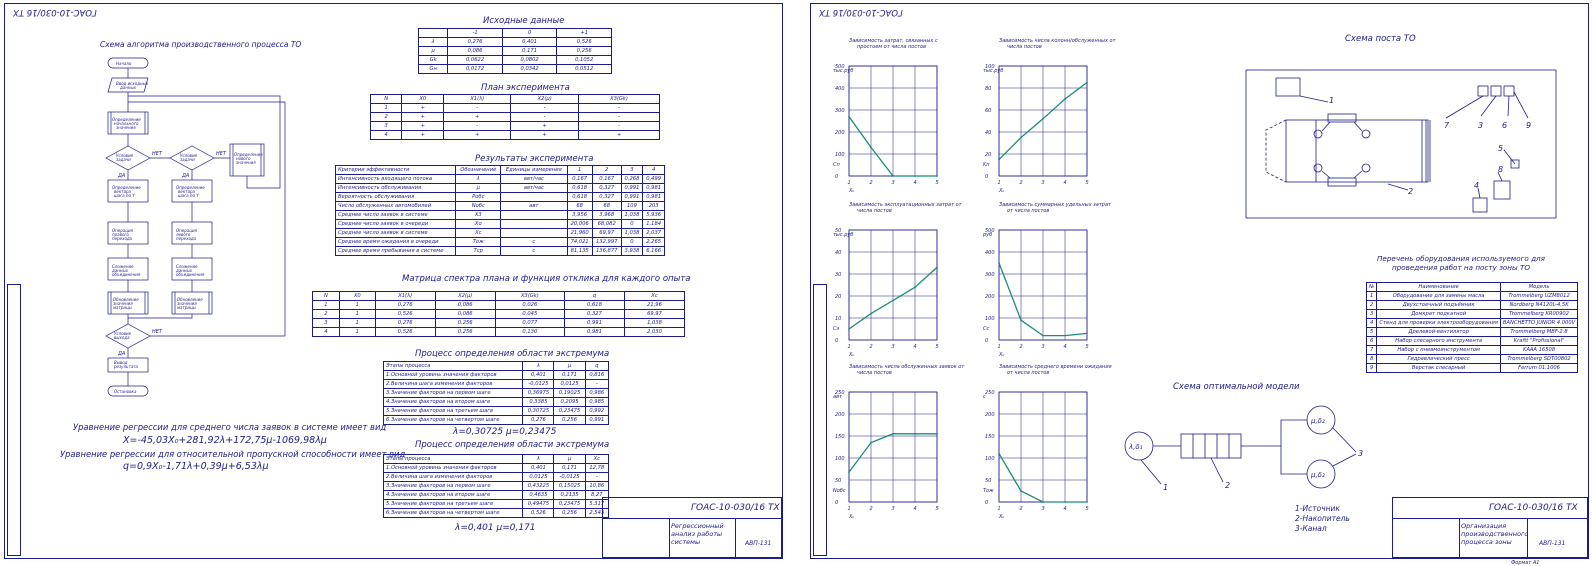  I want to click on chart-2-xlabel: Xₖ, so click(1001, 191).